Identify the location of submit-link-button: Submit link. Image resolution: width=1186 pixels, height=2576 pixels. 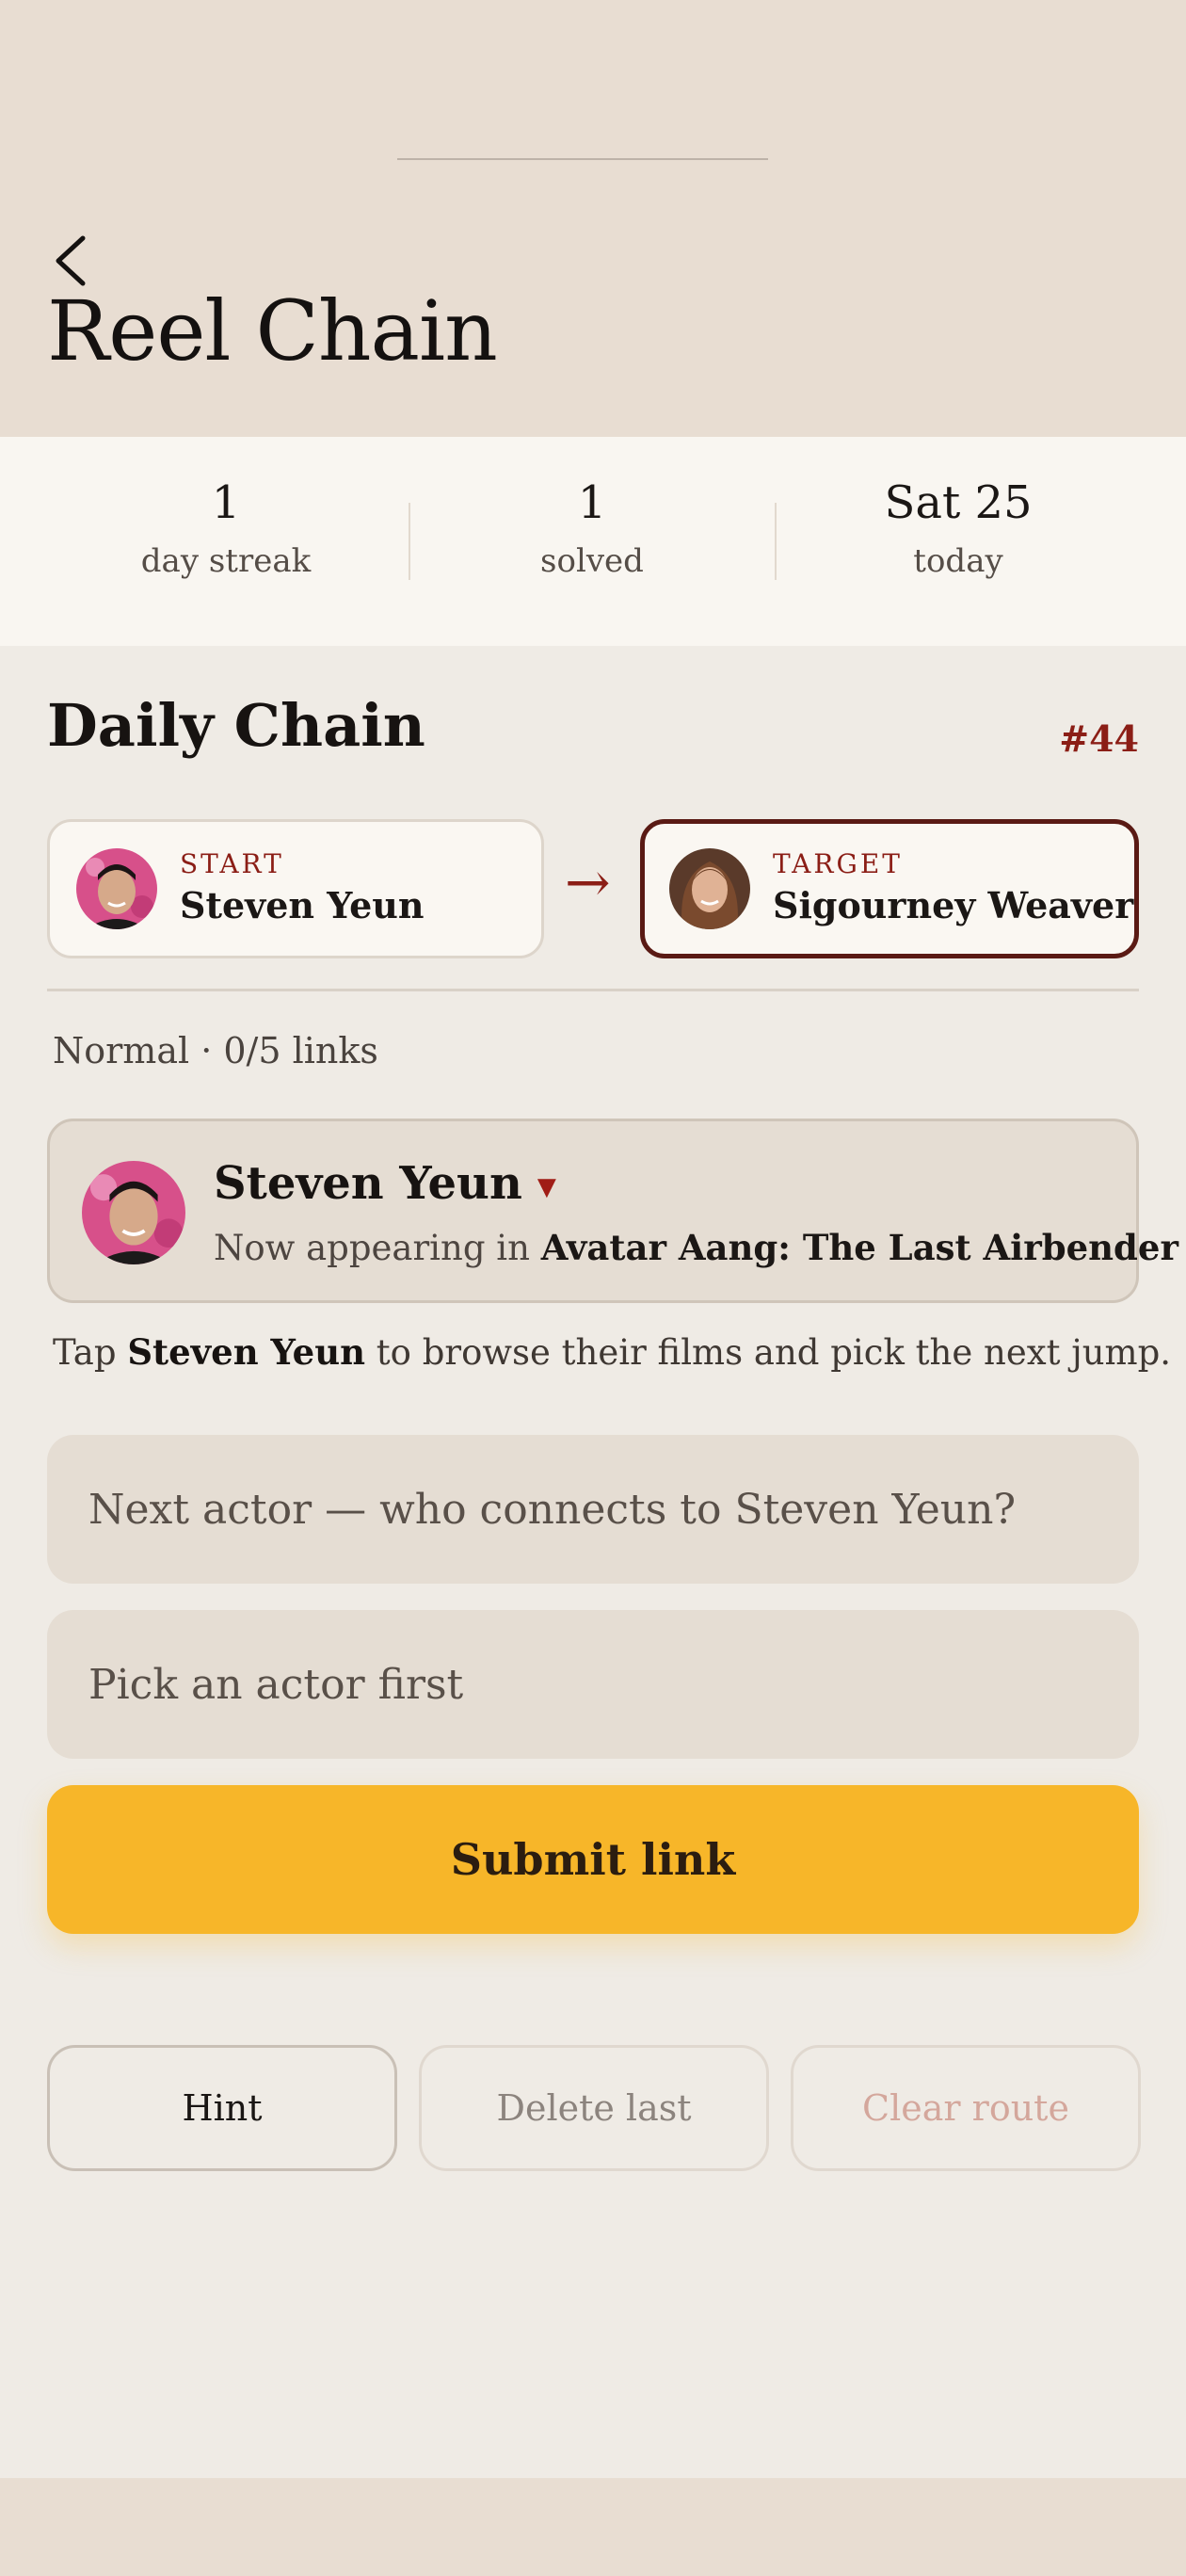
(593, 1859).